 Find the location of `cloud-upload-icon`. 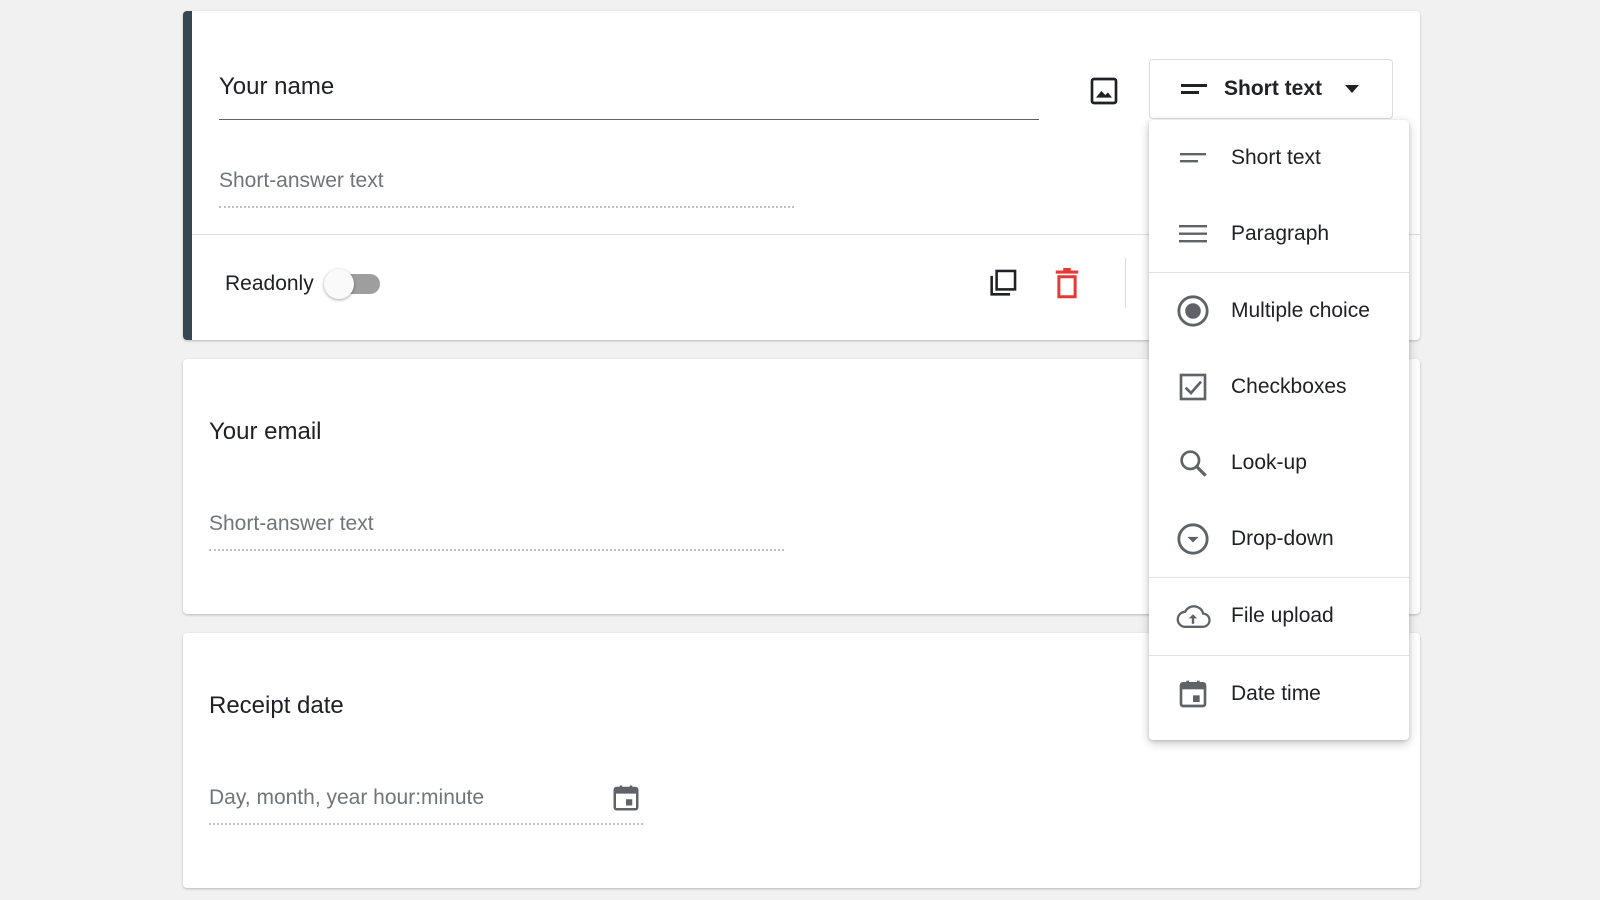

cloud-upload-icon is located at coordinates (1193, 616).